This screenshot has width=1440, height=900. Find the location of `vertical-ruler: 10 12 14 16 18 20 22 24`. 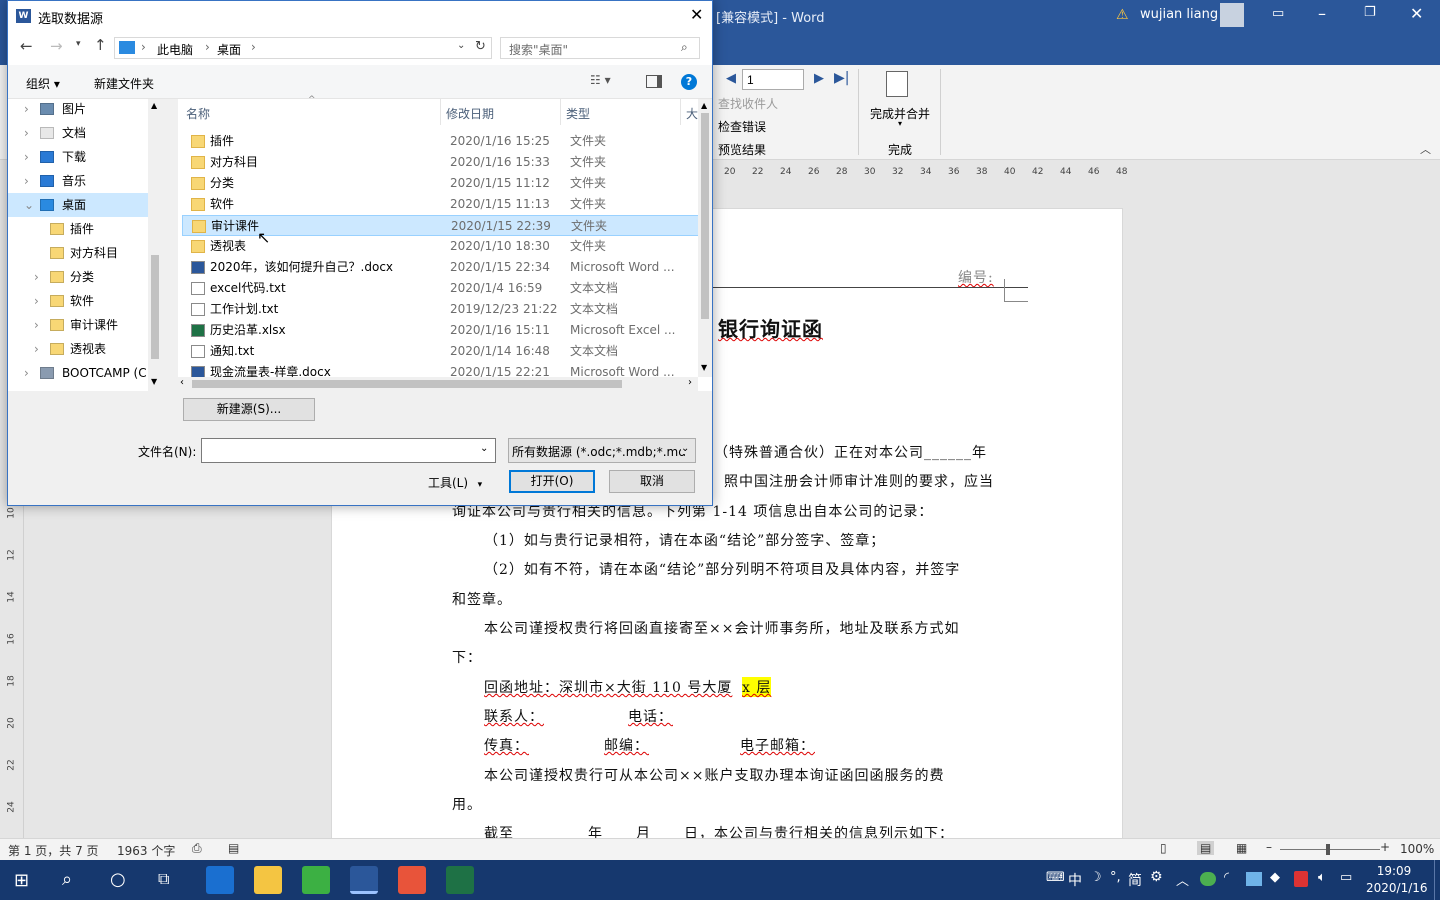

vertical-ruler: 10 12 14 16 18 20 22 24 is located at coordinates (12, 669).